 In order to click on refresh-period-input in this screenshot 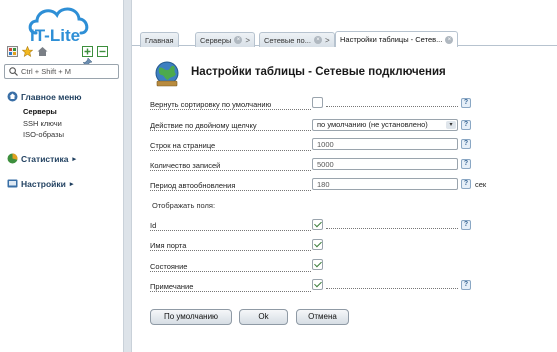, I will do `click(385, 184)`.